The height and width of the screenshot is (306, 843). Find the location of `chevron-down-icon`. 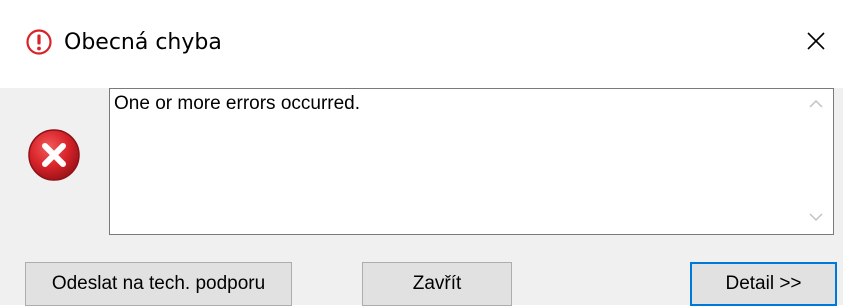

chevron-down-icon is located at coordinates (816, 218).